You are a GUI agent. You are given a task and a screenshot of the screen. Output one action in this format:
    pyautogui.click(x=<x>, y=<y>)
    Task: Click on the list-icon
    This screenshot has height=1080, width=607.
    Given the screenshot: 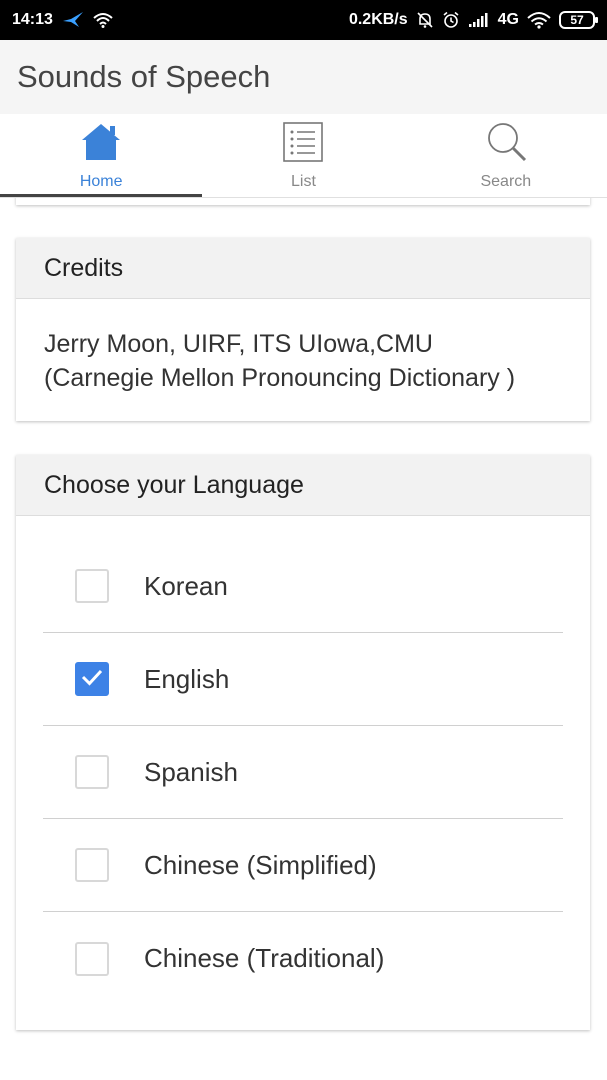 What is the action you would take?
    pyautogui.click(x=303, y=144)
    